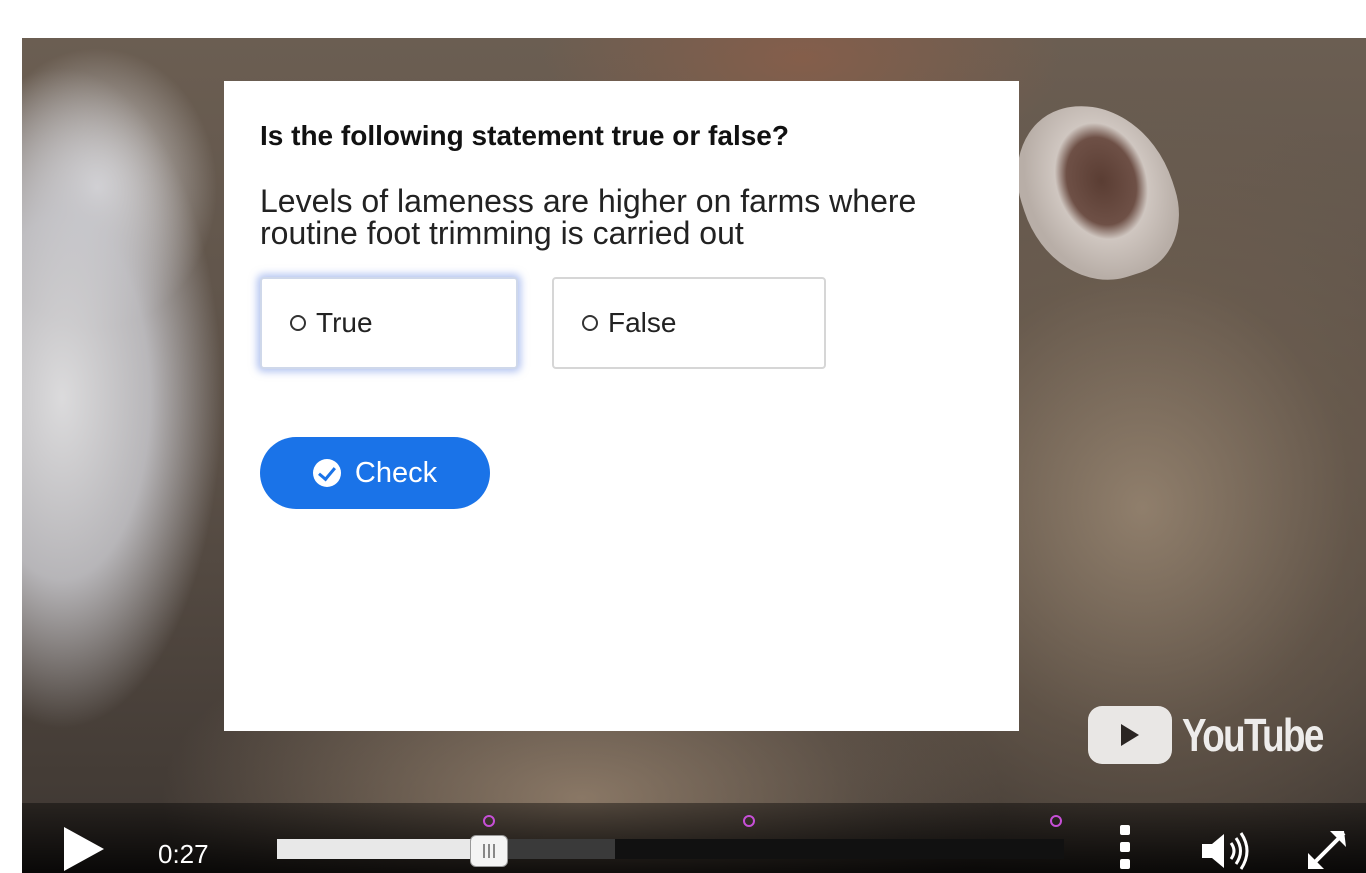  I want to click on check-circle-icon, so click(326, 473).